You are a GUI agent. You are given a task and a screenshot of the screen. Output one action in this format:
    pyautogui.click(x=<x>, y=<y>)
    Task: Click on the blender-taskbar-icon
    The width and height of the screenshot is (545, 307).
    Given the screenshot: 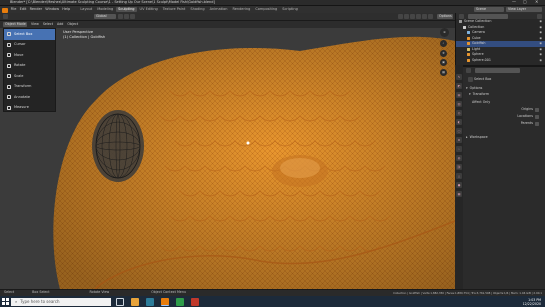 What is the action you would take?
    pyautogui.click(x=165, y=301)
    